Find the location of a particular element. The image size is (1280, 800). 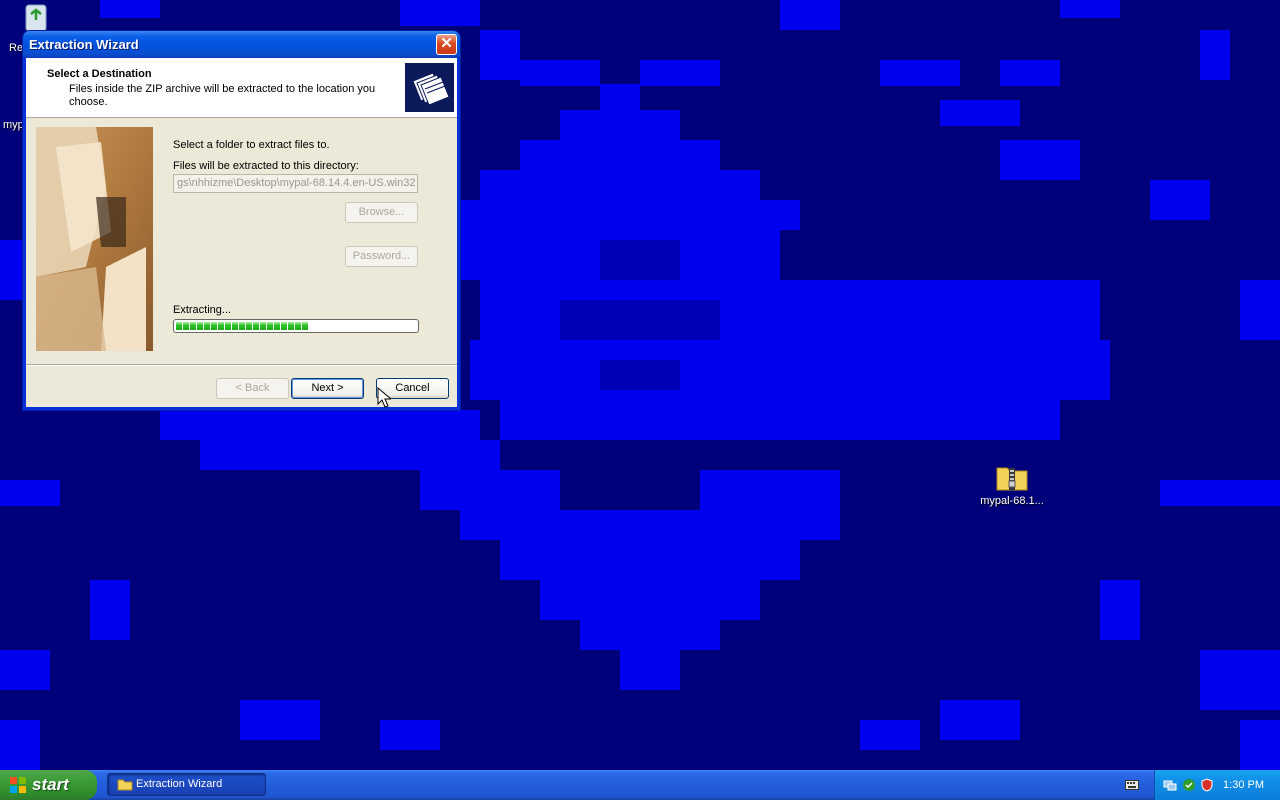

mypal-shortcut-label: myp is located at coordinates (13, 125).